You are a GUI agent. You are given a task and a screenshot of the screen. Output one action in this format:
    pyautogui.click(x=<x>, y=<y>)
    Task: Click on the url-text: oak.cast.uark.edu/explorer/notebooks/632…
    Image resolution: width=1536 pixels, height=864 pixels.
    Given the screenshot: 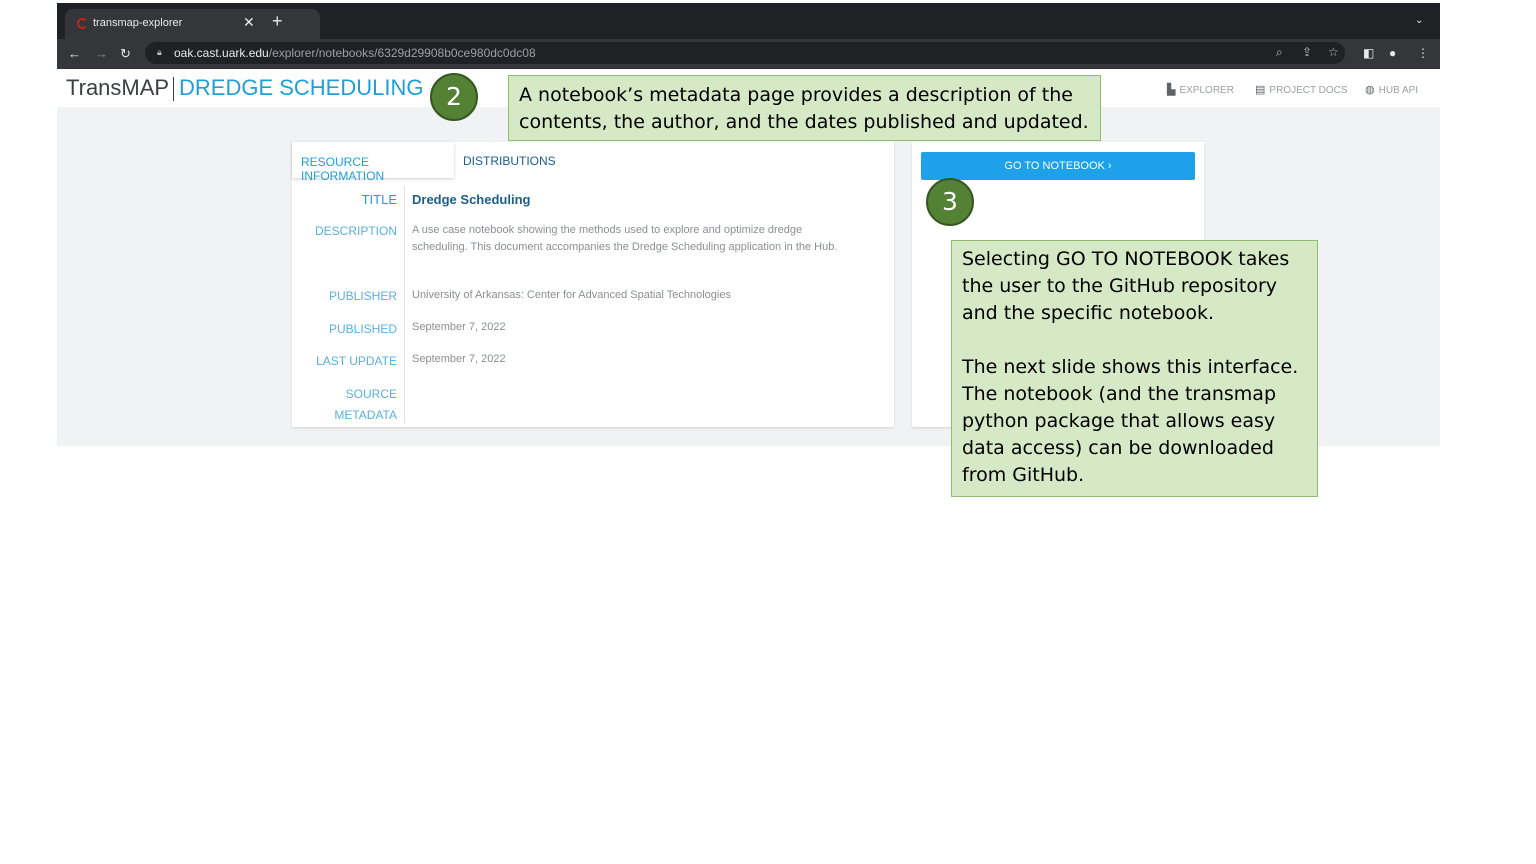 What is the action you would take?
    pyautogui.click(x=355, y=53)
    